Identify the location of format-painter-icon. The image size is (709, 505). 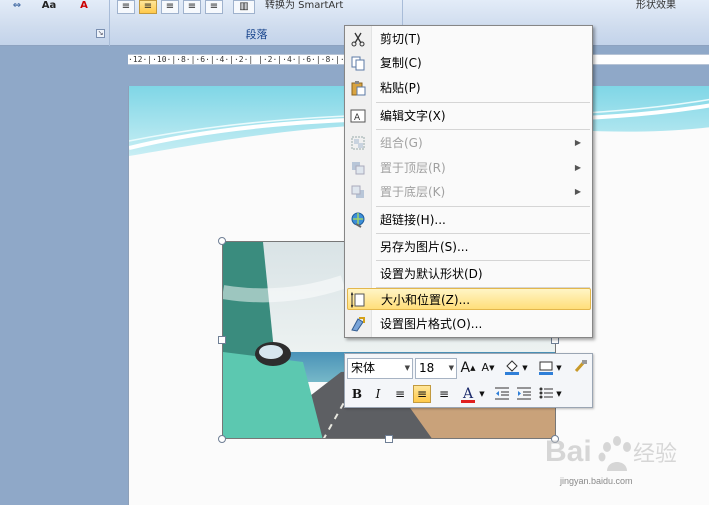
(580, 369).